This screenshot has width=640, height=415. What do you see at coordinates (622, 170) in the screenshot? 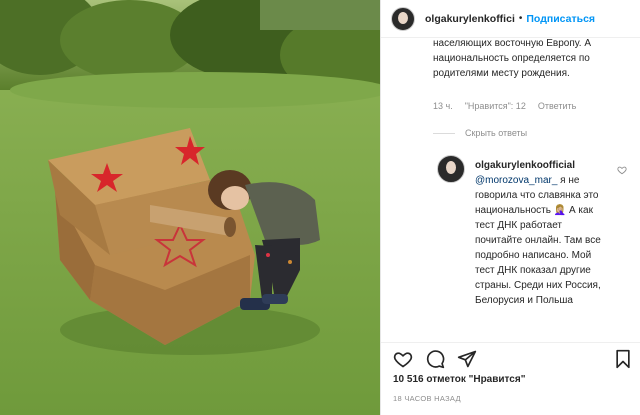
I see `comment-like-heart-icon` at bounding box center [622, 170].